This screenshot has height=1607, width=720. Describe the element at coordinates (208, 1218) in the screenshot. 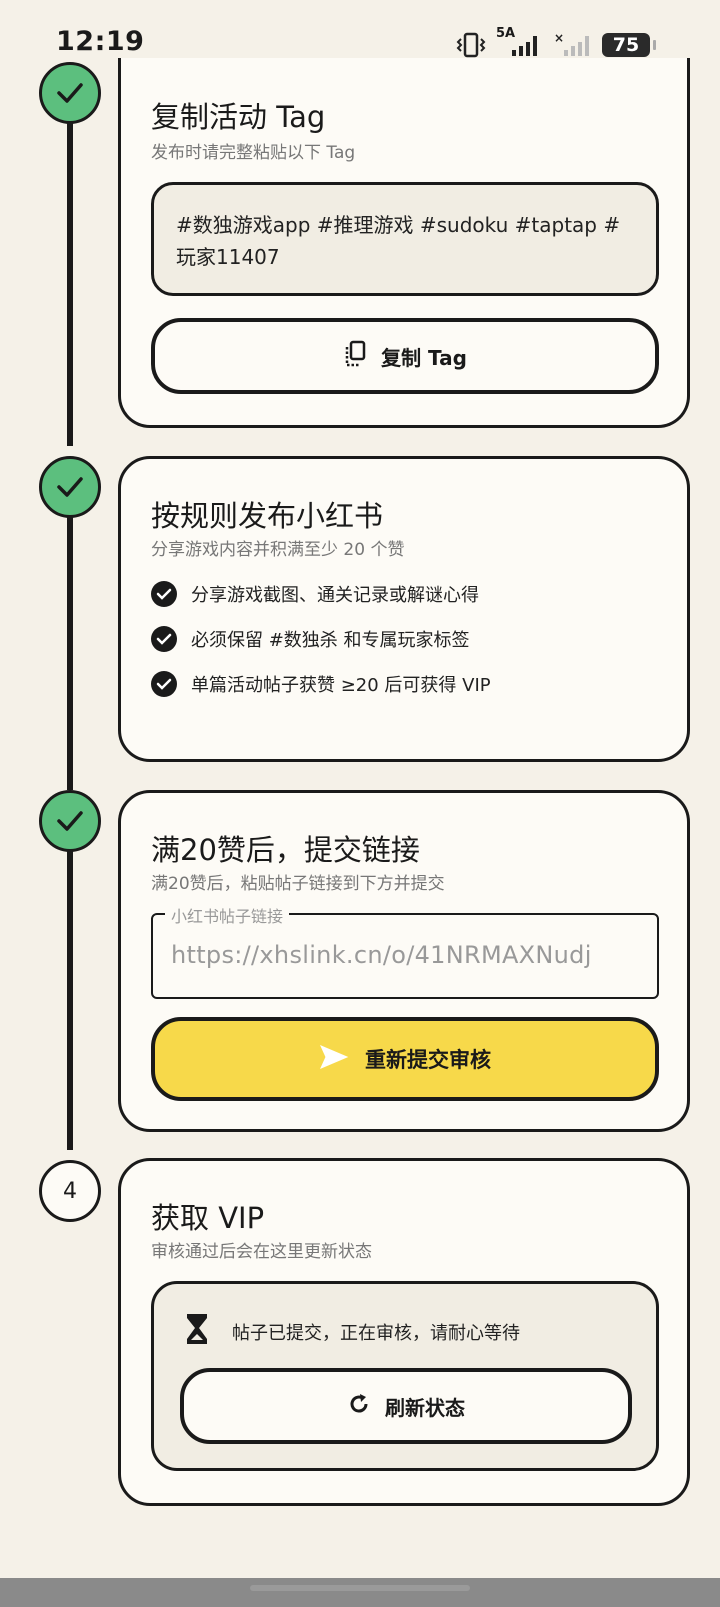

I see `step-4-title: 获取 VIP` at that location.